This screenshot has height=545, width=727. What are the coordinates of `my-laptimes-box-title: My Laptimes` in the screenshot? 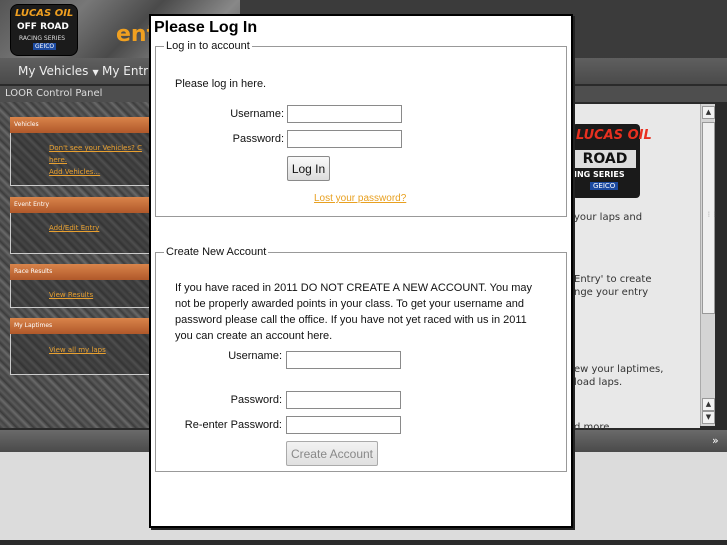 It's located at (33, 325).